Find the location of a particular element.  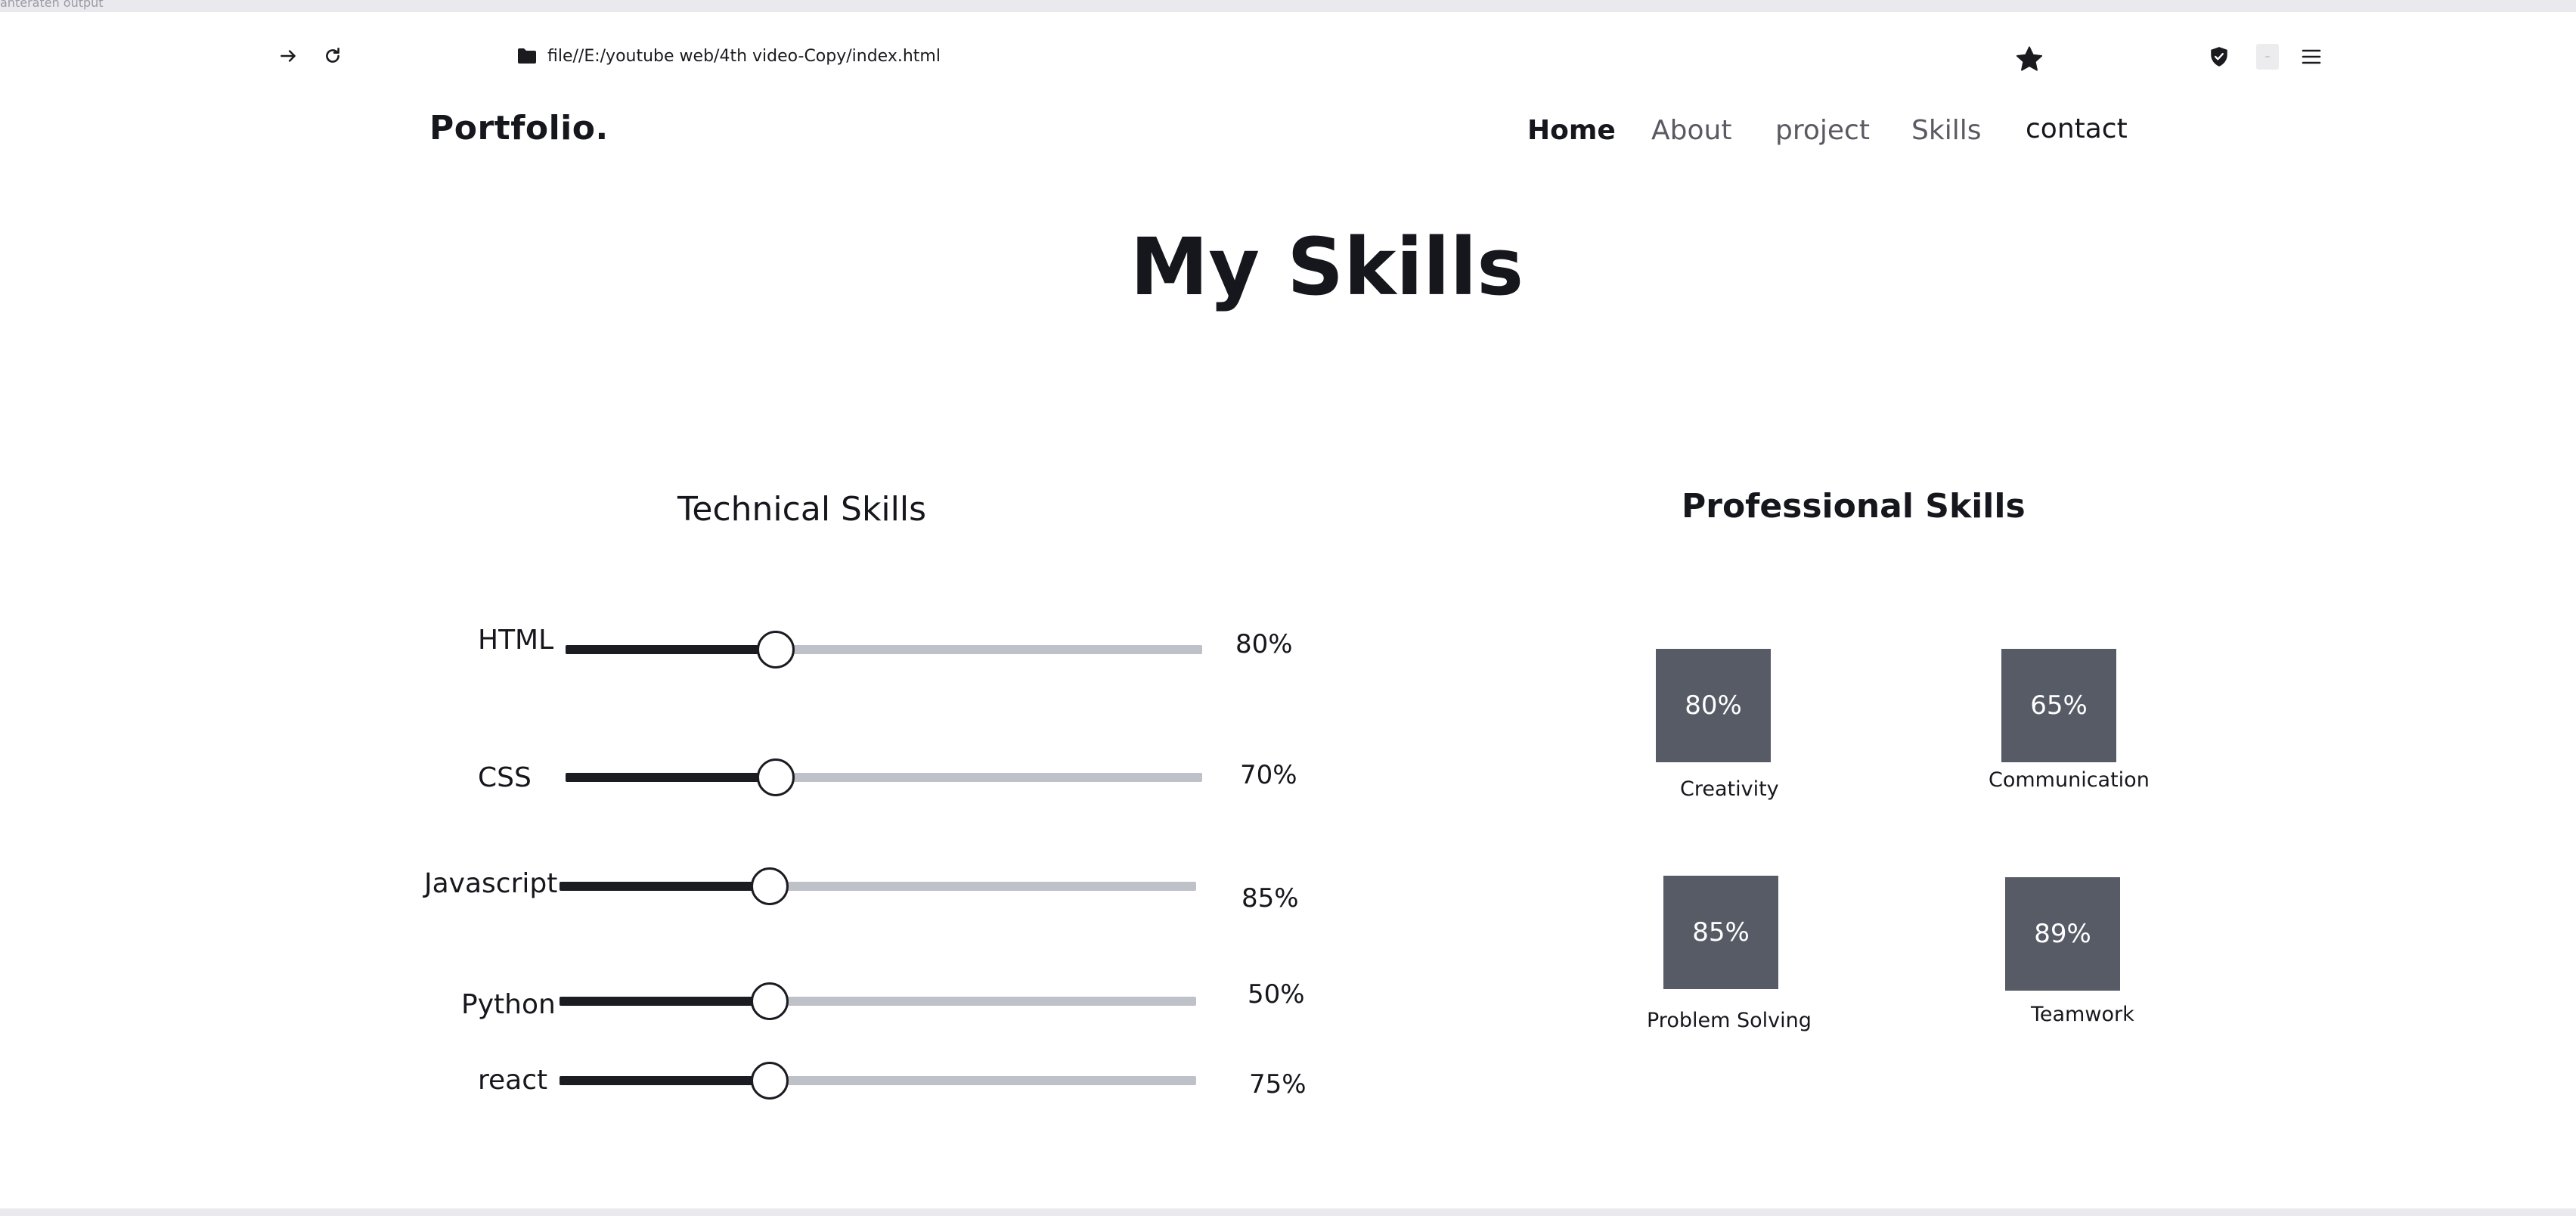

site-logo: Portfolio. is located at coordinates (519, 128).